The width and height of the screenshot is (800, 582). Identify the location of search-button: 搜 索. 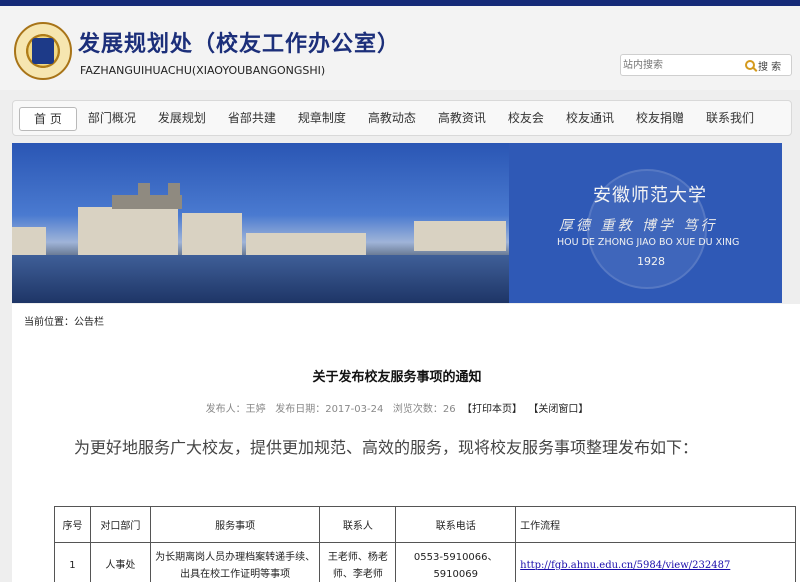
(768, 65).